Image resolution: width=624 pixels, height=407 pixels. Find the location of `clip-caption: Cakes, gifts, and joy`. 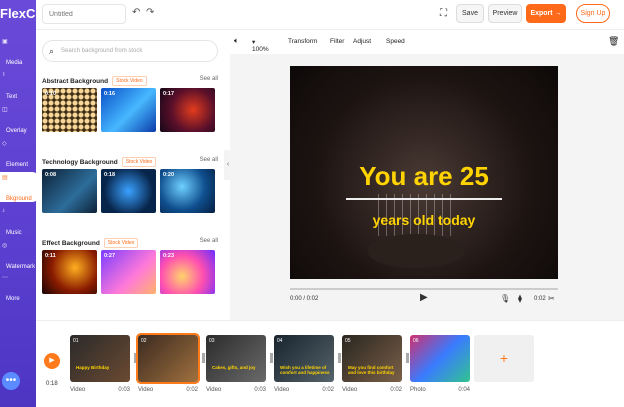

clip-caption: Cakes, gifts, and joy is located at coordinates (234, 367).